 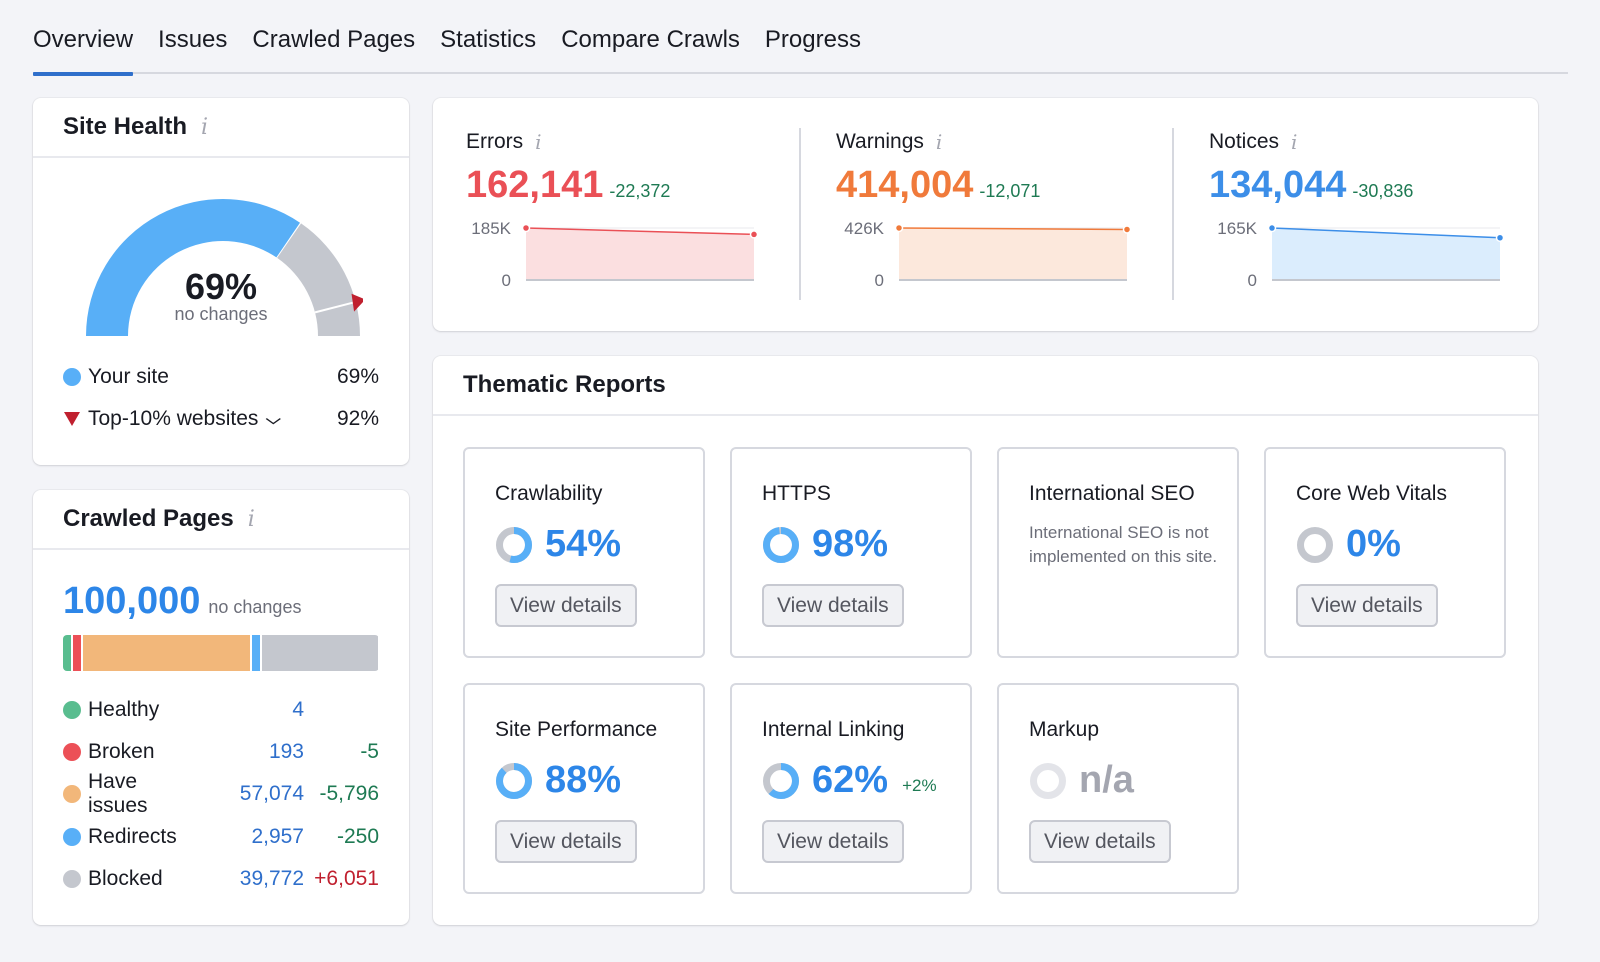 What do you see at coordinates (1277, 185) in the screenshot?
I see `notices-count: 134,044` at bounding box center [1277, 185].